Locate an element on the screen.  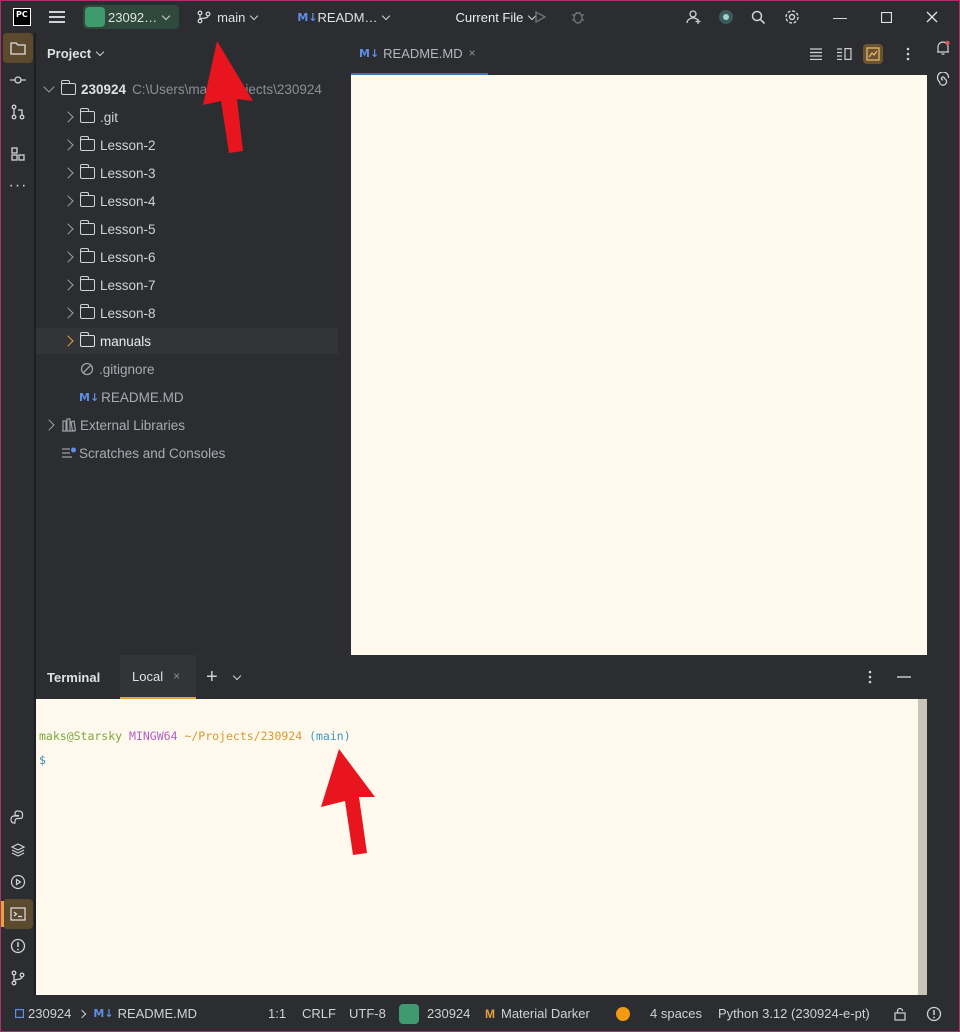
chevron-down-icon is located at coordinates (236, 675).